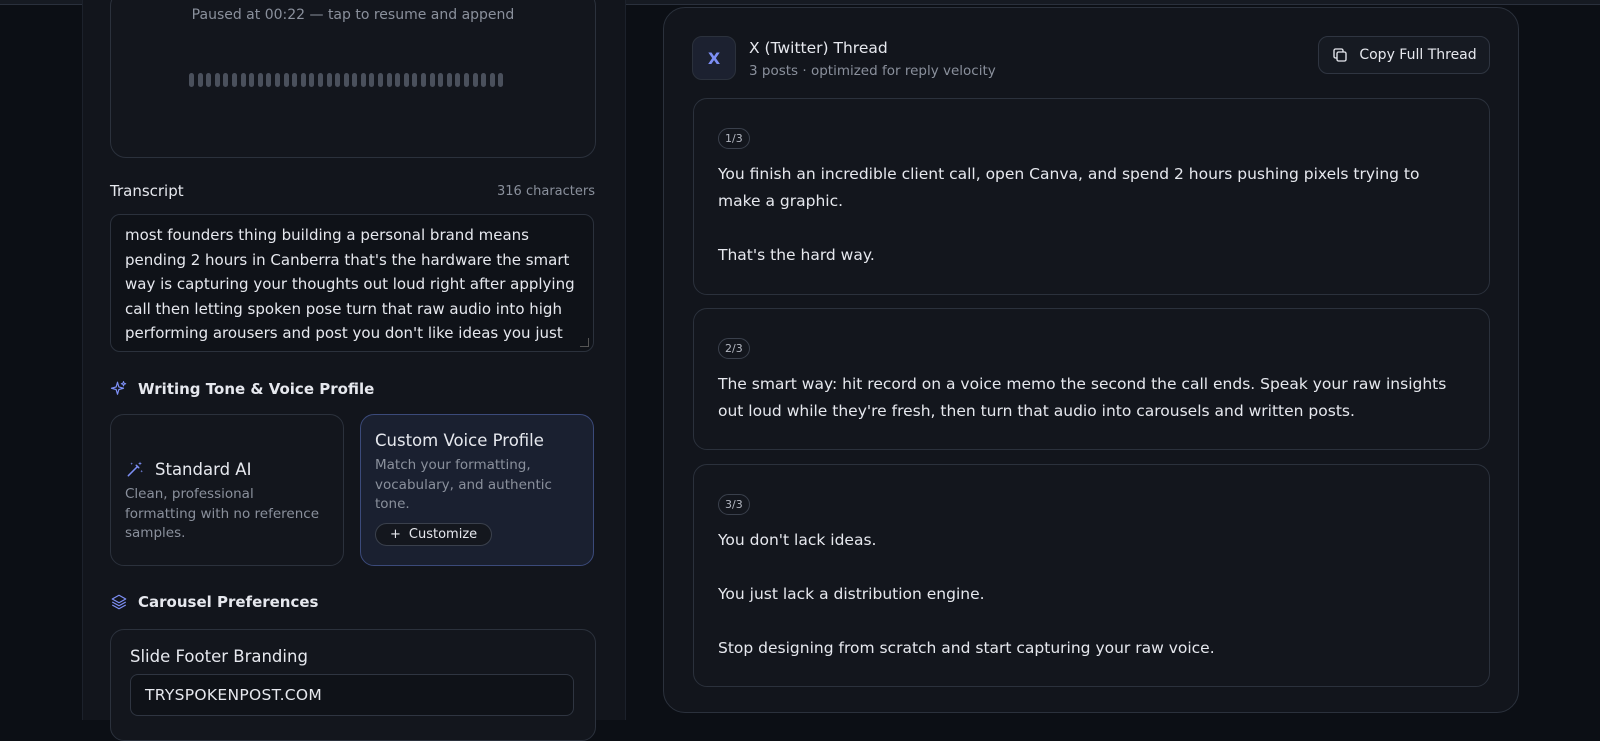  I want to click on x-logo-icon: X, so click(714, 58).